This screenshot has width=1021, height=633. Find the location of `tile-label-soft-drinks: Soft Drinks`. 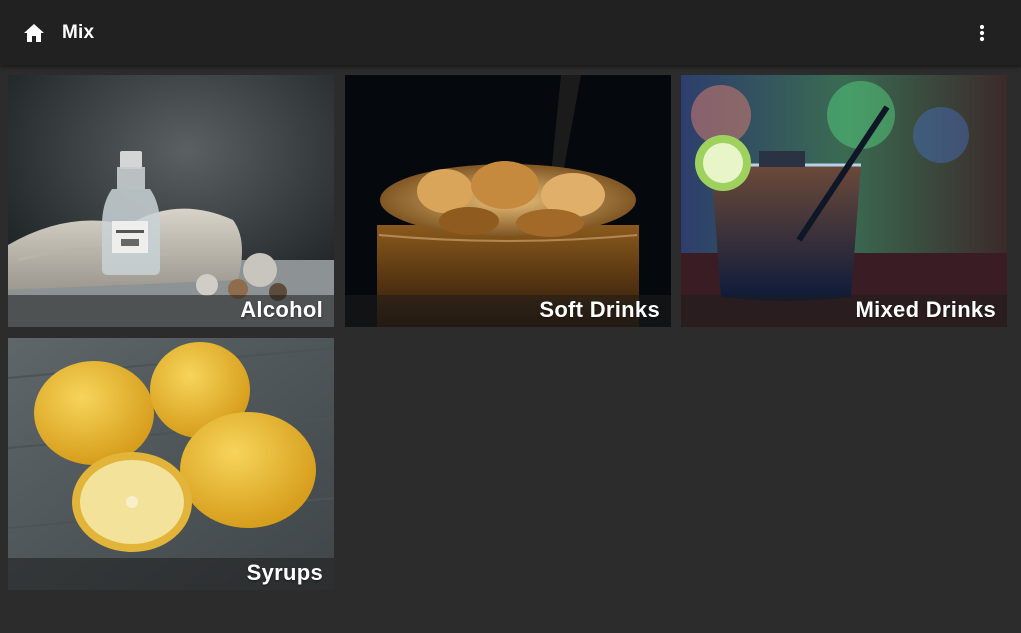

tile-label-soft-drinks: Soft Drinks is located at coordinates (599, 309).